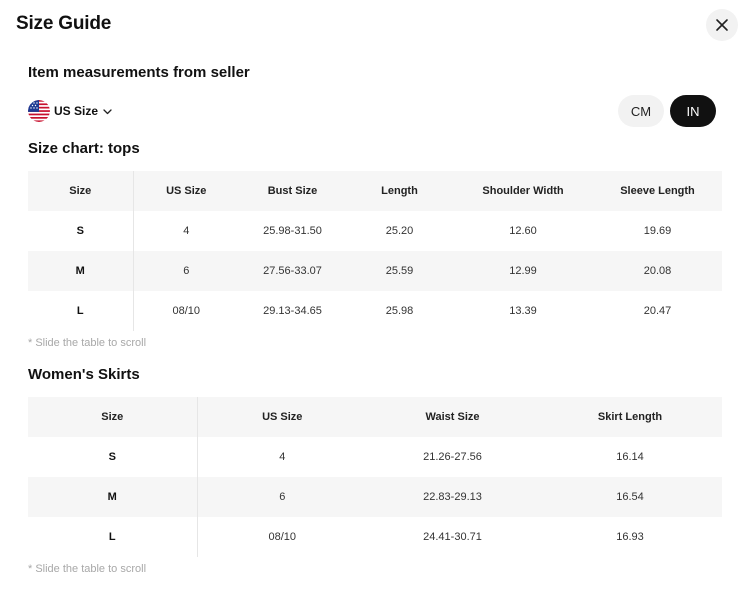 The height and width of the screenshot is (589, 750). What do you see at coordinates (292, 191) in the screenshot?
I see `column-header: Bust Size` at bounding box center [292, 191].